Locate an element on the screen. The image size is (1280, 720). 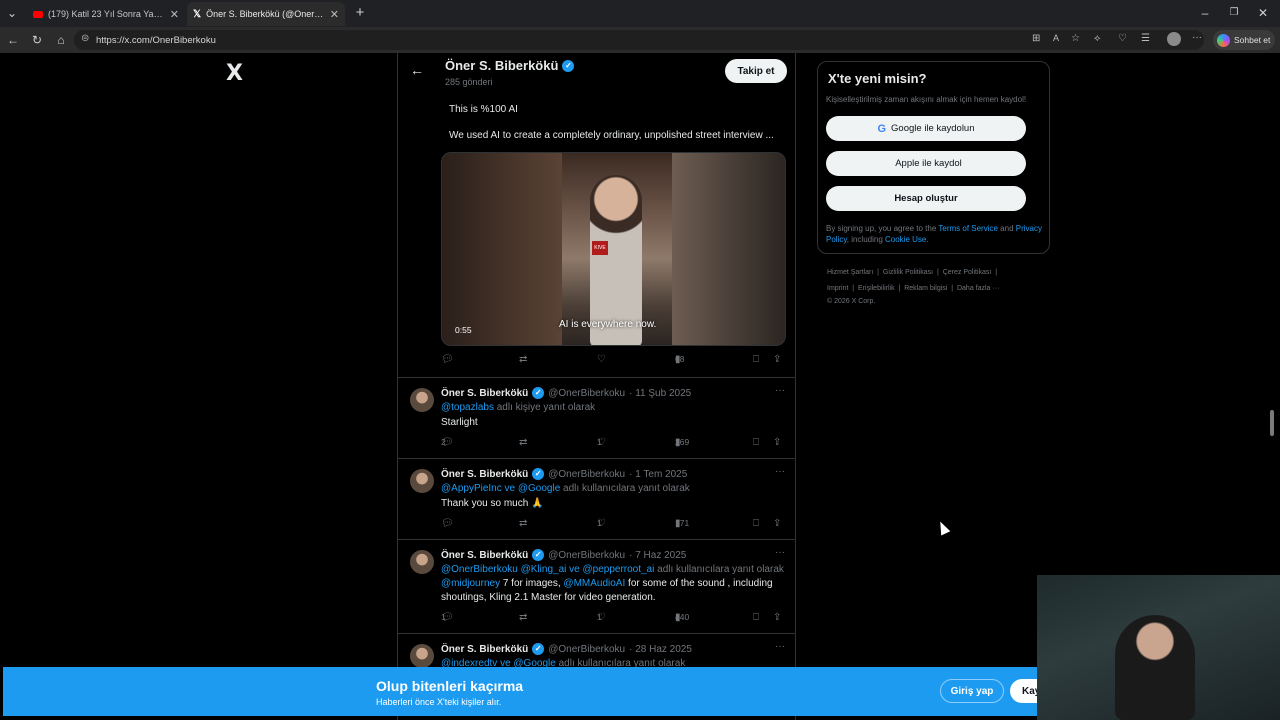
post-actions: 💬︎ 2 ⇄ ♡ 1 ▮ 269 ⎕ ⇪ is located at coordinates (611, 442).